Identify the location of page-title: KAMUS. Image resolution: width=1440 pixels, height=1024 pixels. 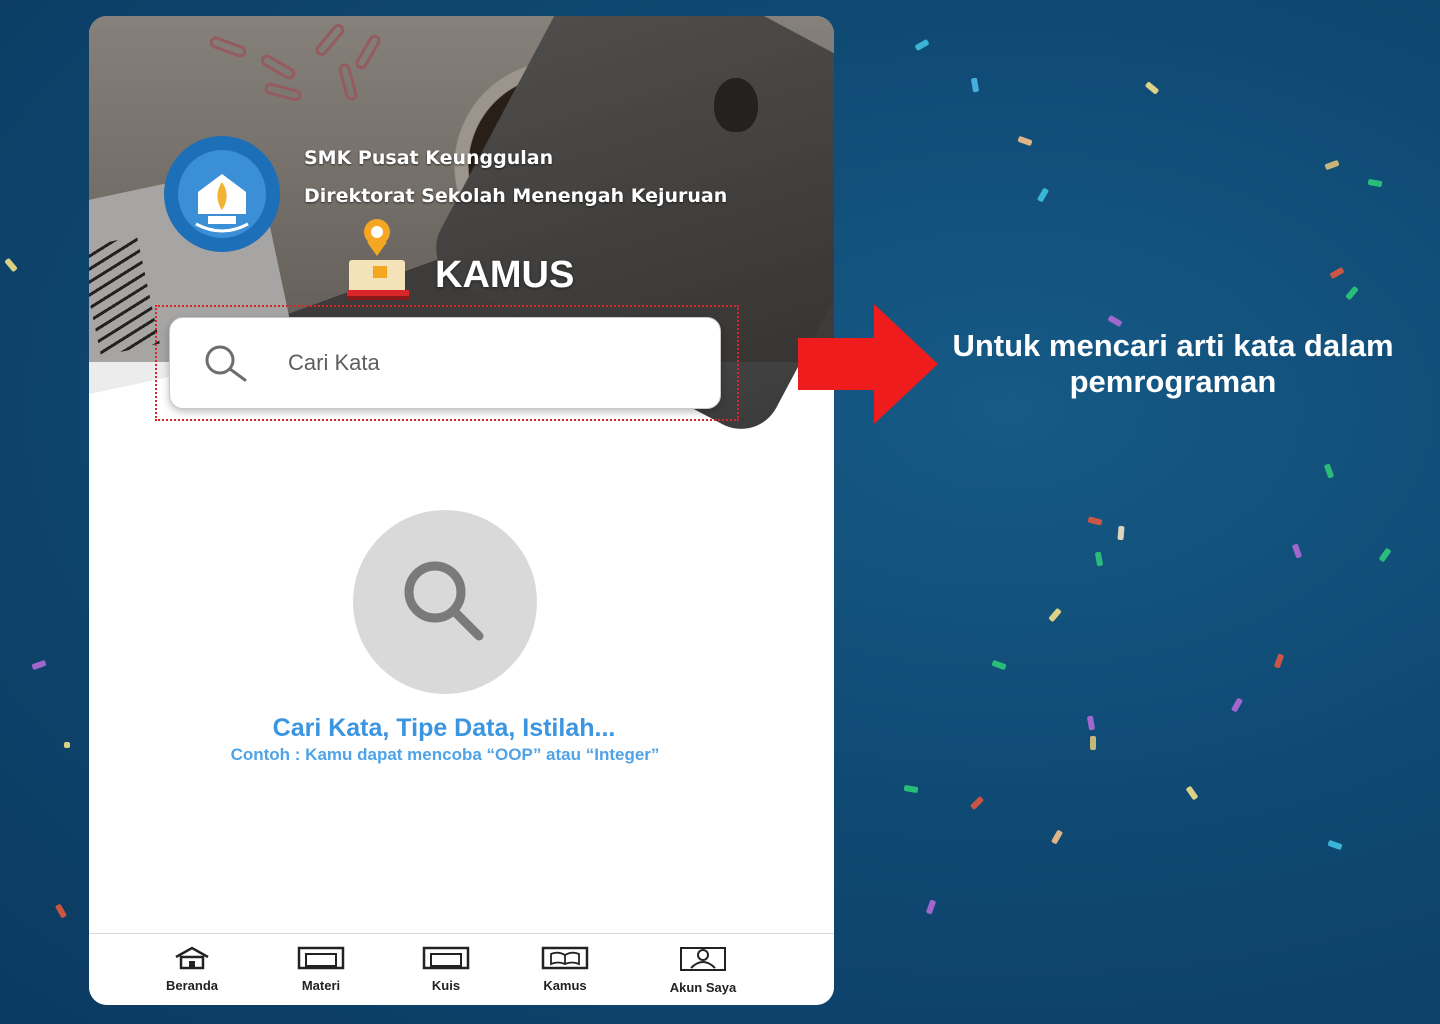
(505, 275).